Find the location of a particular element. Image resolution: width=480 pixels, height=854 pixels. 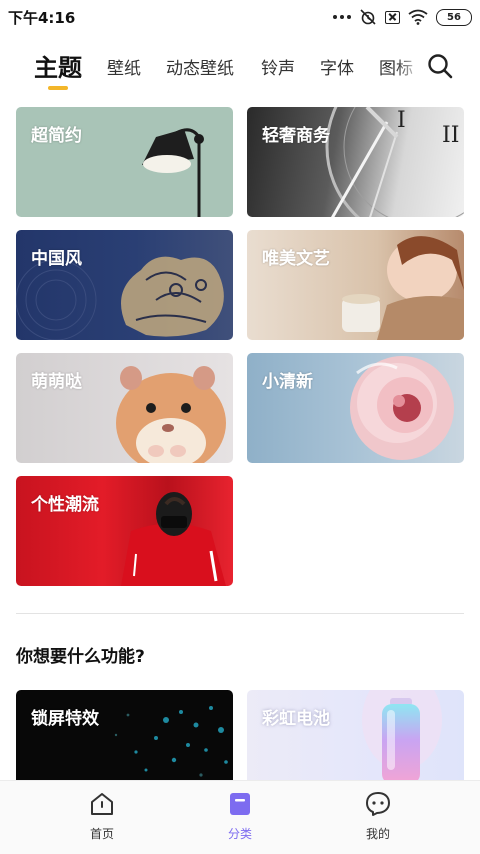

feature-card-rainbow-battery: 彩虹电池 is located at coordinates (355, 740).